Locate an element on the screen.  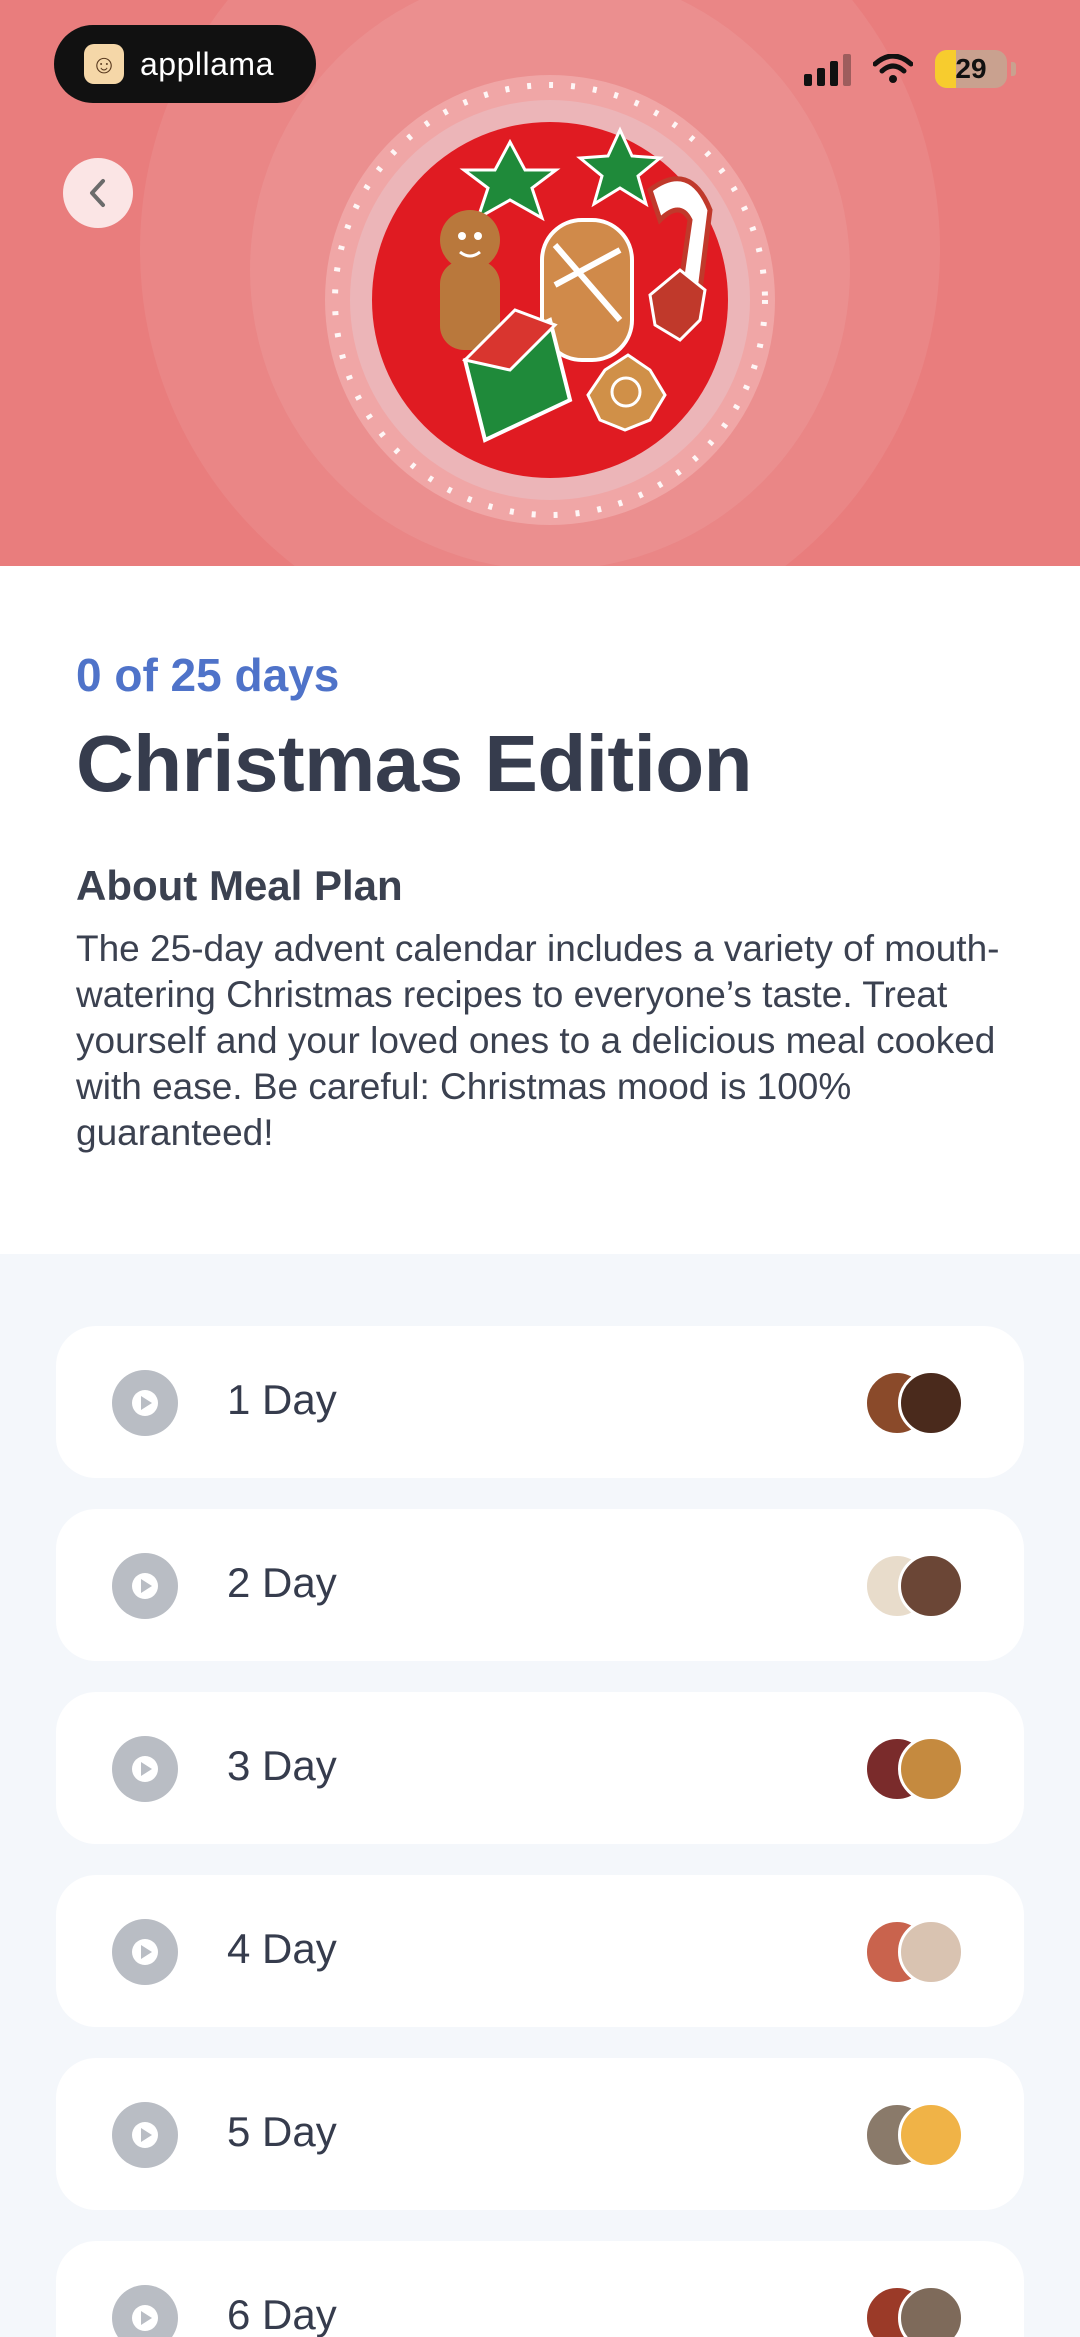
status-icons: 29 is located at coordinates (910, 69).